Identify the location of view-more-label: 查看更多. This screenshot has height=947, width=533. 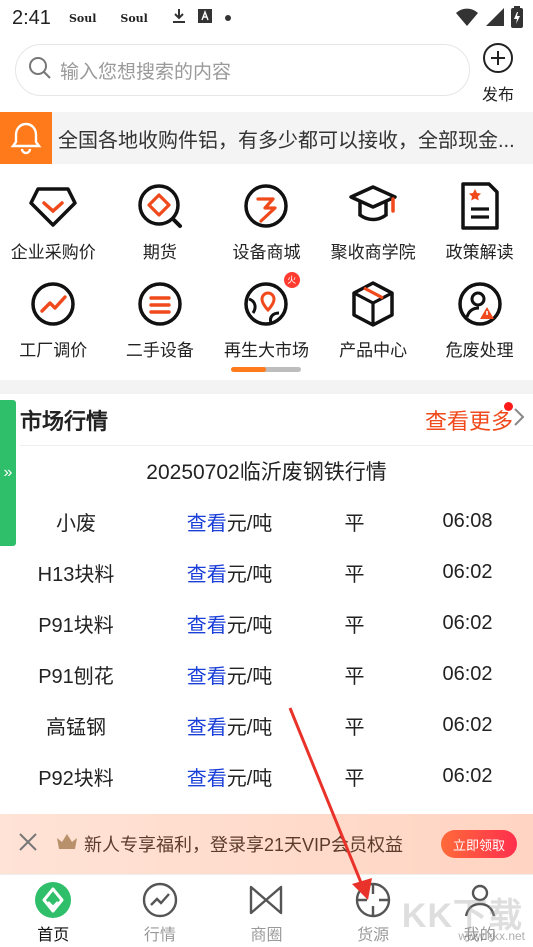
(468, 421).